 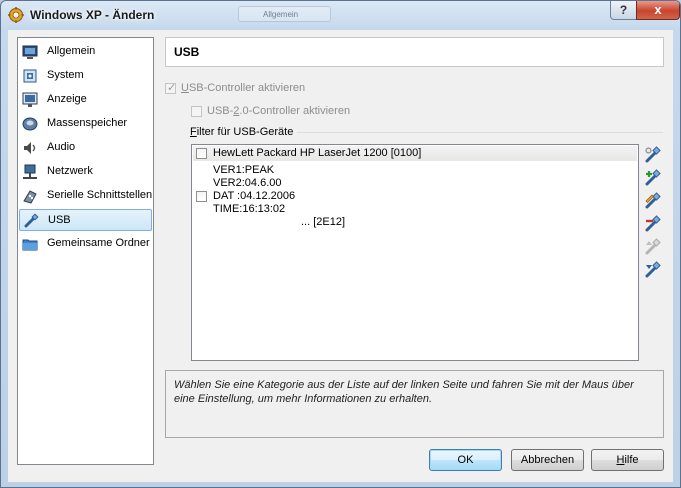 I want to click on sidebar-item-gemeinsame-ordner: Gemeinsame Ordner, so click(x=85, y=244).